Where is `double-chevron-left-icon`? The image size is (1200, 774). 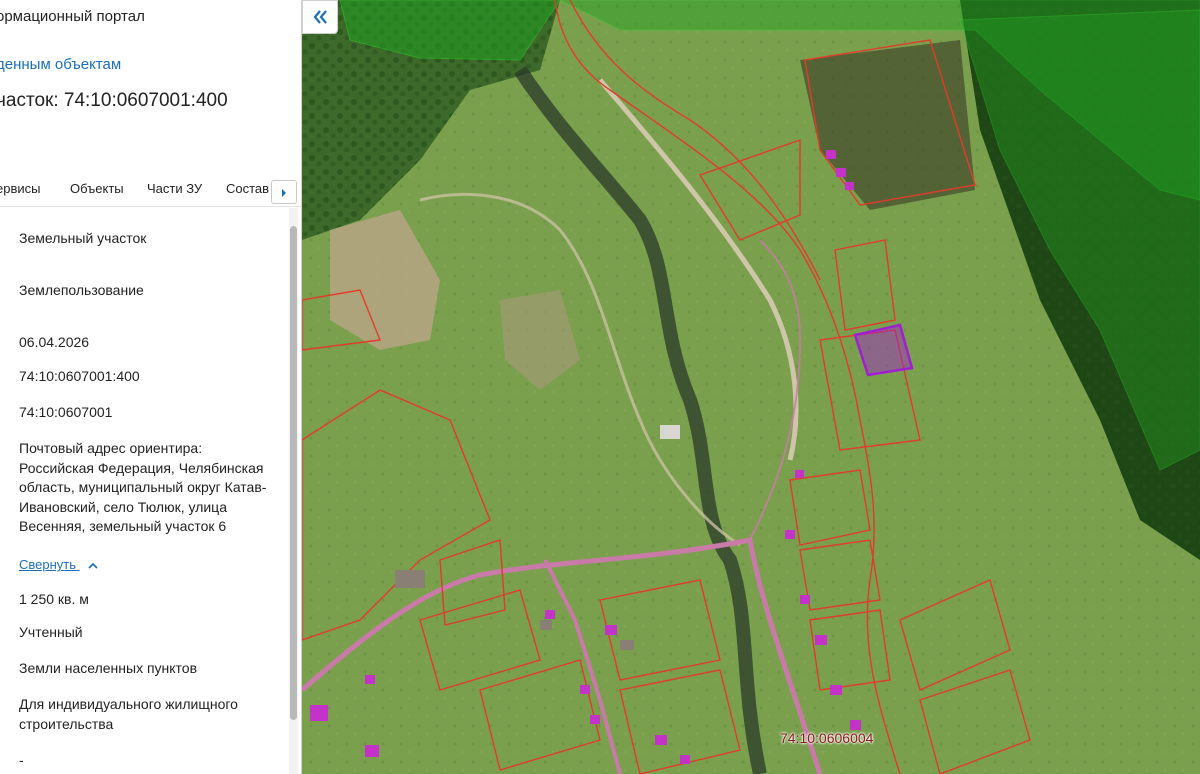
double-chevron-left-icon is located at coordinates (320, 17).